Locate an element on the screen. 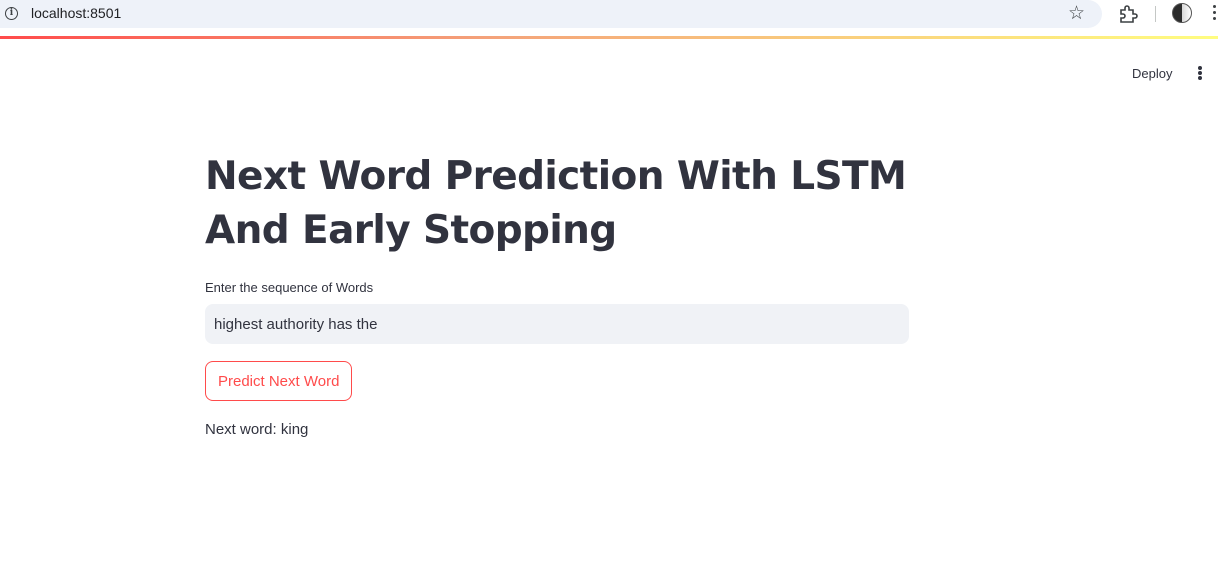 The width and height of the screenshot is (1218, 571). prediction-result: Next word: king is located at coordinates (257, 429).